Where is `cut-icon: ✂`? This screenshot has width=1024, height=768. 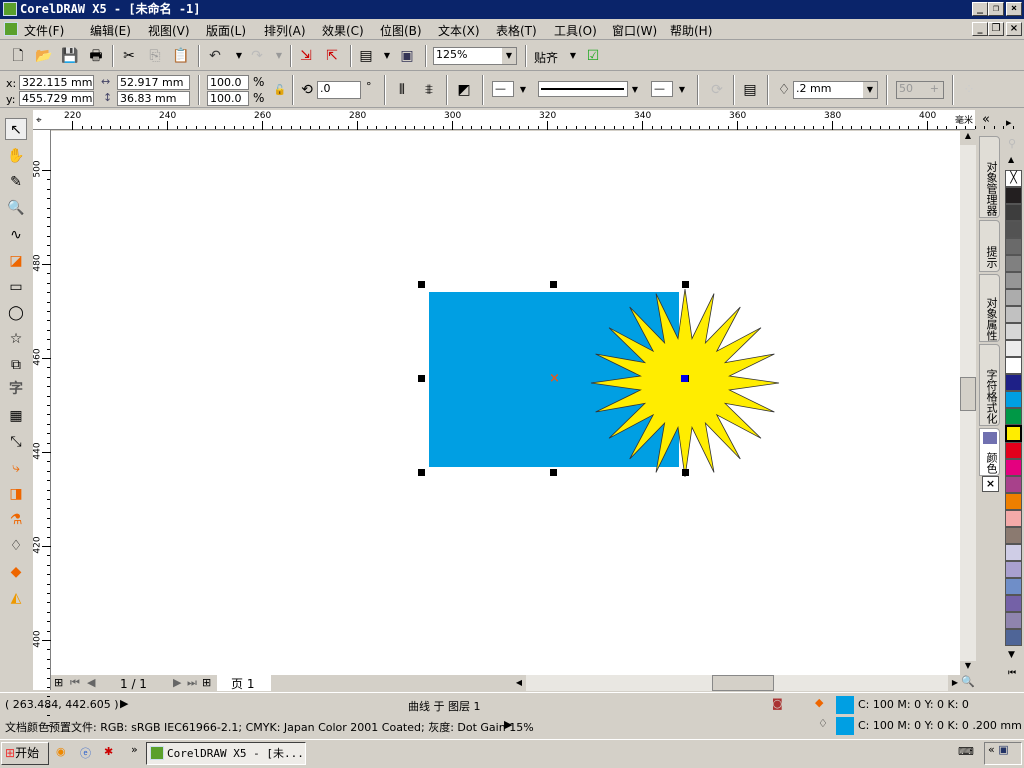
cut-icon: ✂ is located at coordinates (129, 56).